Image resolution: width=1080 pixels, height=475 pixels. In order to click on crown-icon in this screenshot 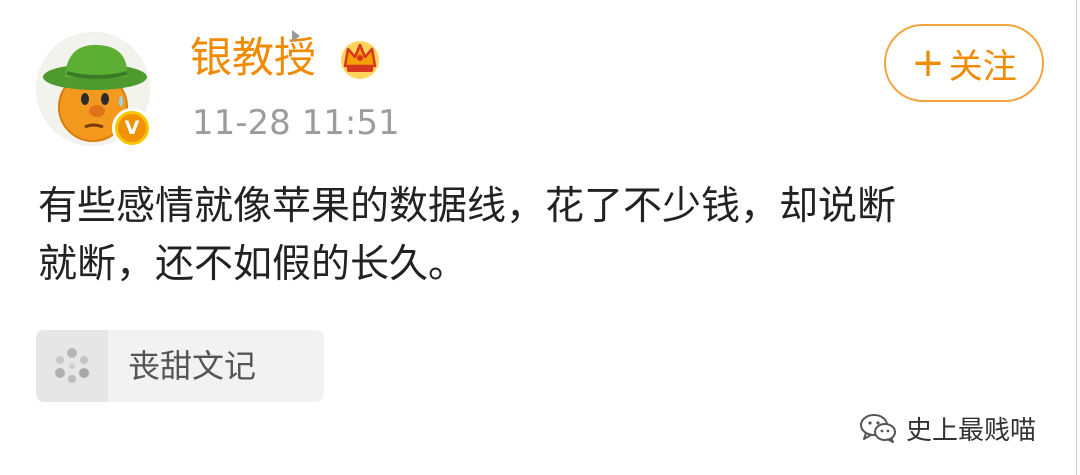, I will do `click(360, 60)`.